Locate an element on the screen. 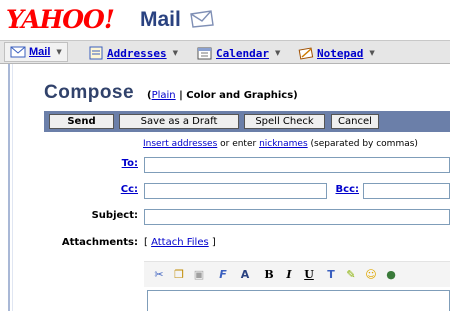 The height and width of the screenshot is (311, 450). attachments-label: Attachments: is located at coordinates (99, 242).